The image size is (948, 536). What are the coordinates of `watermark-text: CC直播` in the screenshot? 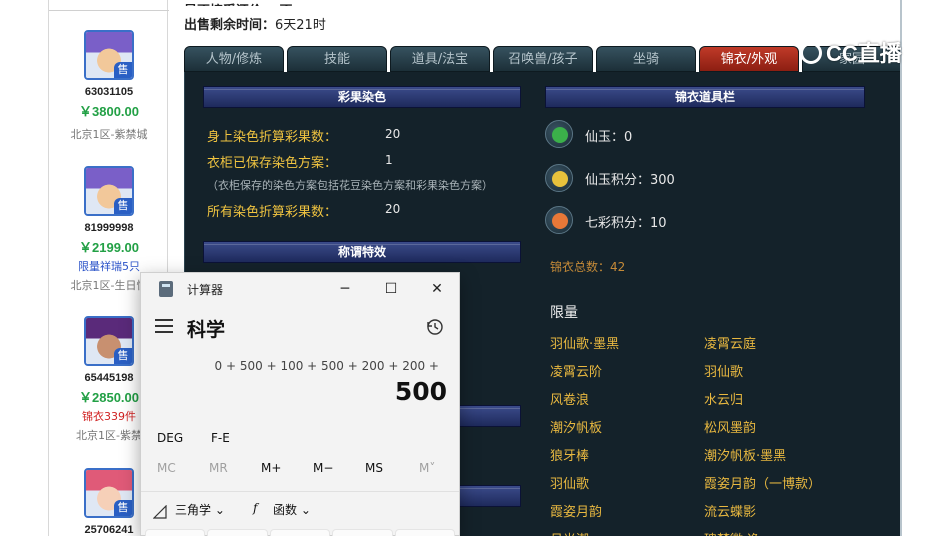 It's located at (864, 53).